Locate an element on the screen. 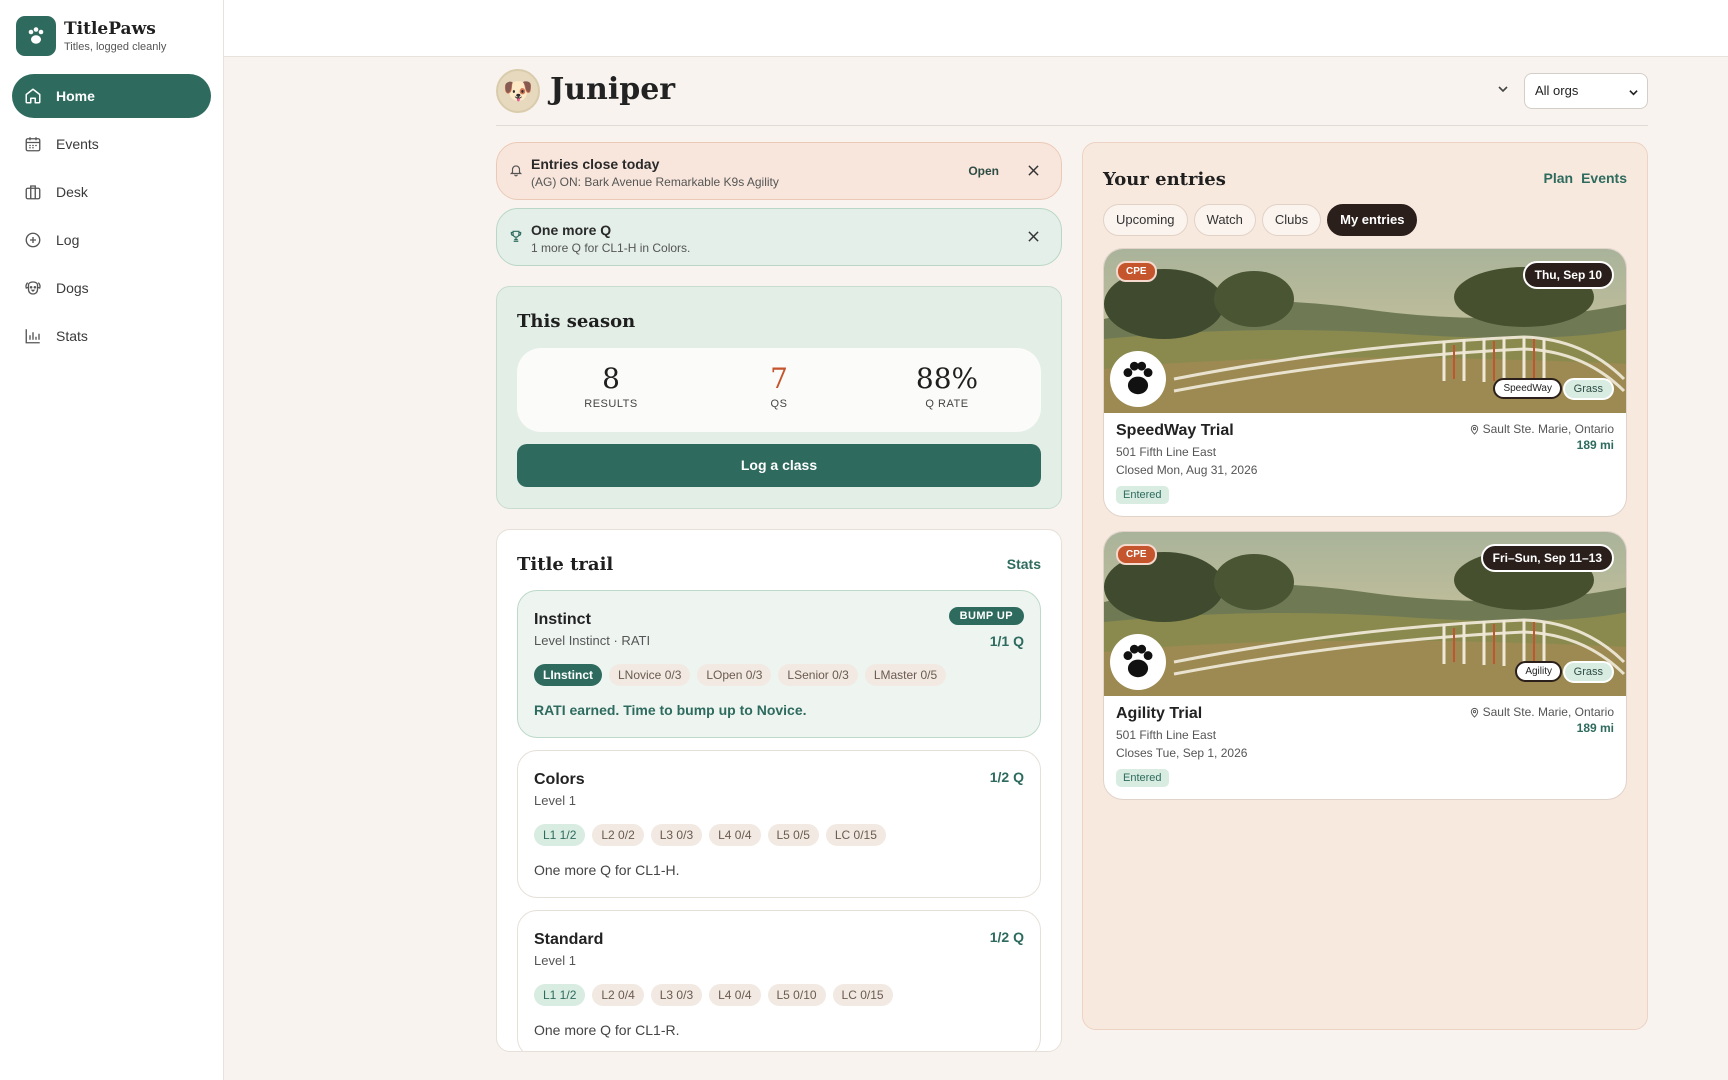  sidebar-item-label: Log is located at coordinates (68, 240).